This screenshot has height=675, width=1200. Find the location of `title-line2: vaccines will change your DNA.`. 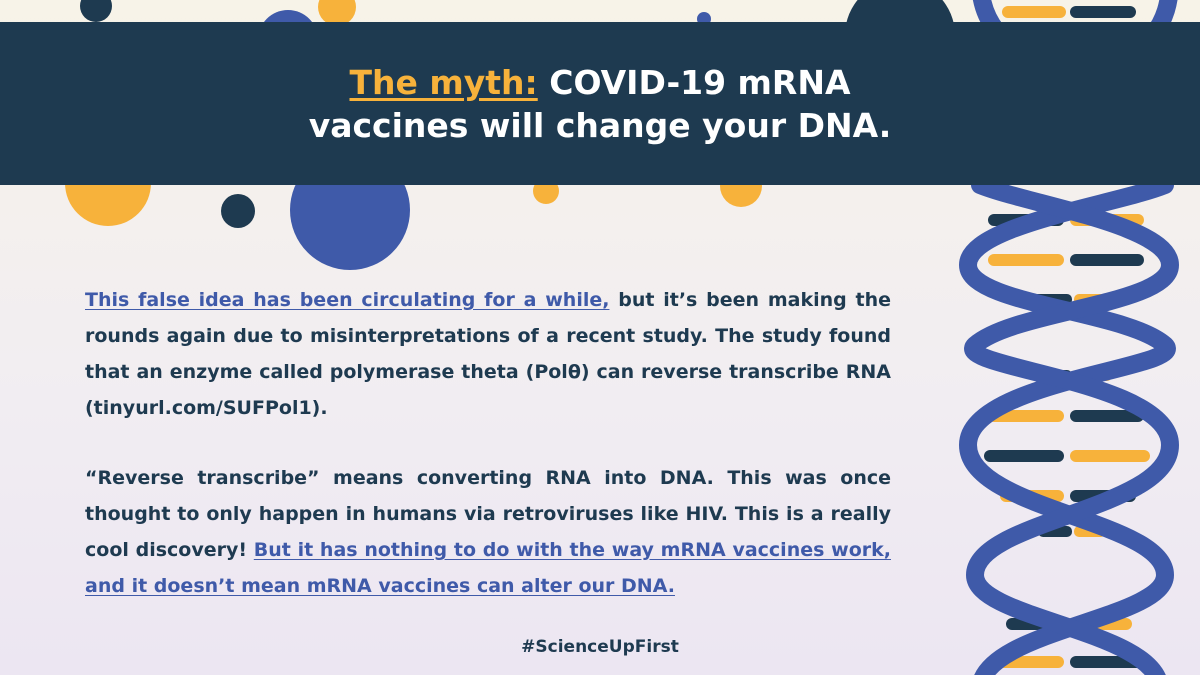

title-line2: vaccines will change your DNA. is located at coordinates (600, 125).